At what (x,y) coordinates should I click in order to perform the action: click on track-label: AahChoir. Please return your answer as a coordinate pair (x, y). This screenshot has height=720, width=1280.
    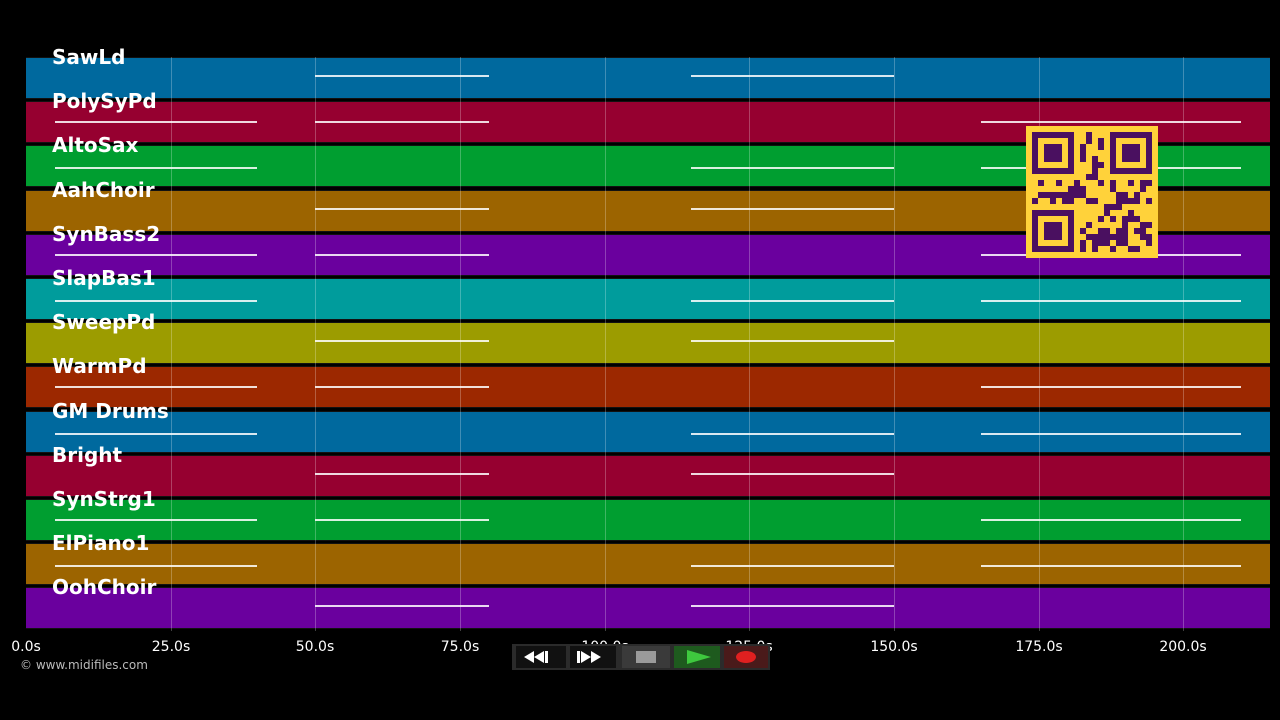
    Looking at the image, I should click on (103, 190).